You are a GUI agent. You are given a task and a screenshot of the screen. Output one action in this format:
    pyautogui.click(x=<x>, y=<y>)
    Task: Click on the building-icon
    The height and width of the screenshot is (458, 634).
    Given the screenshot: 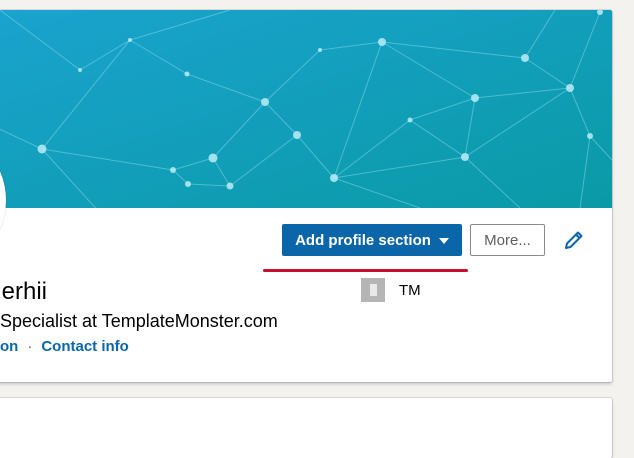 What is the action you would take?
    pyautogui.click(x=373, y=290)
    